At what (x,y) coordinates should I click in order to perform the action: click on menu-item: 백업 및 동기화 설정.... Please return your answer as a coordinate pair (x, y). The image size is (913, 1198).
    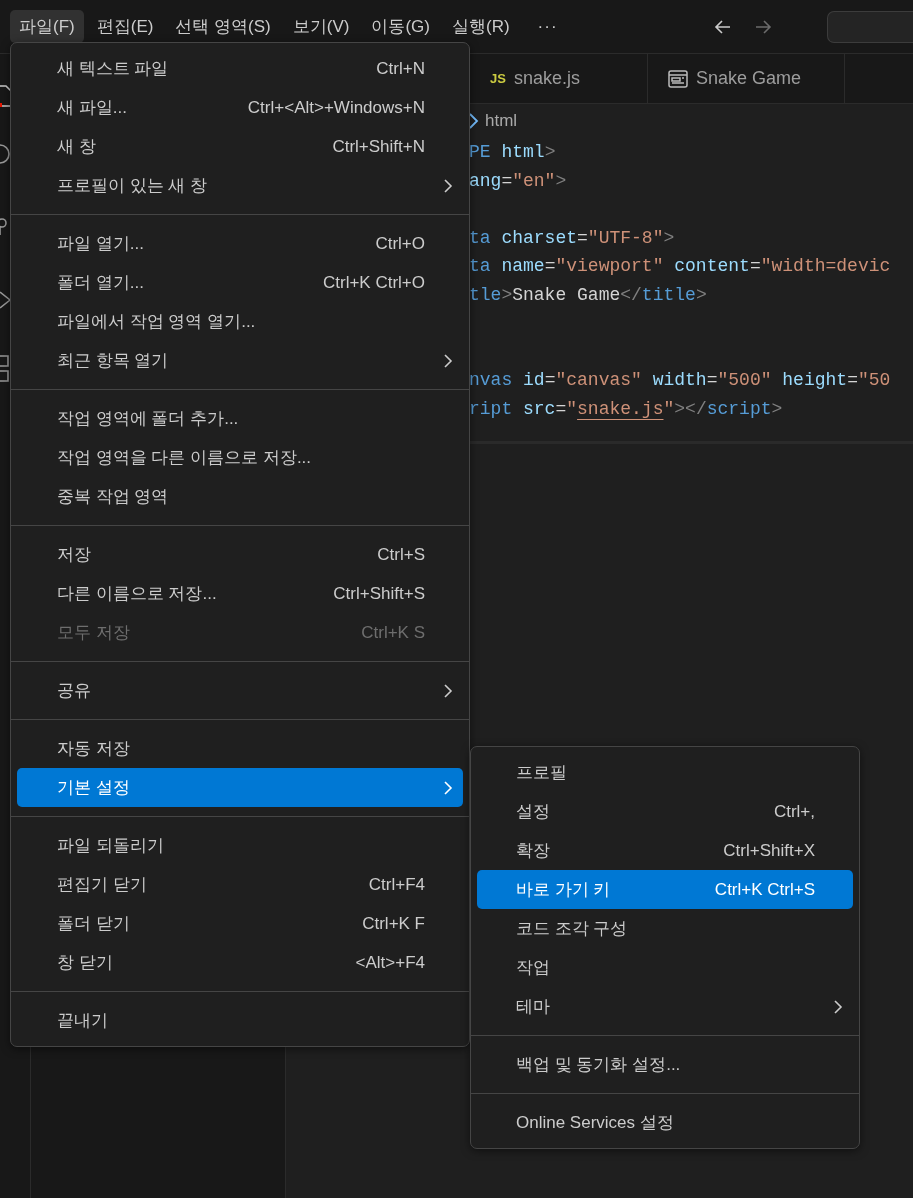
    Looking at the image, I should click on (665, 1064).